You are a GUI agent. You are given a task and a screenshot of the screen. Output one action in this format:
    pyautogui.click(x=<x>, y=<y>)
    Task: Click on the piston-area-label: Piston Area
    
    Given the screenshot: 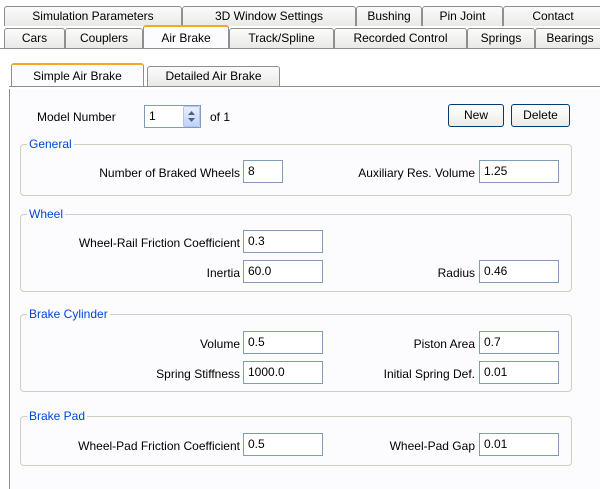 What is the action you would take?
    pyautogui.click(x=444, y=344)
    